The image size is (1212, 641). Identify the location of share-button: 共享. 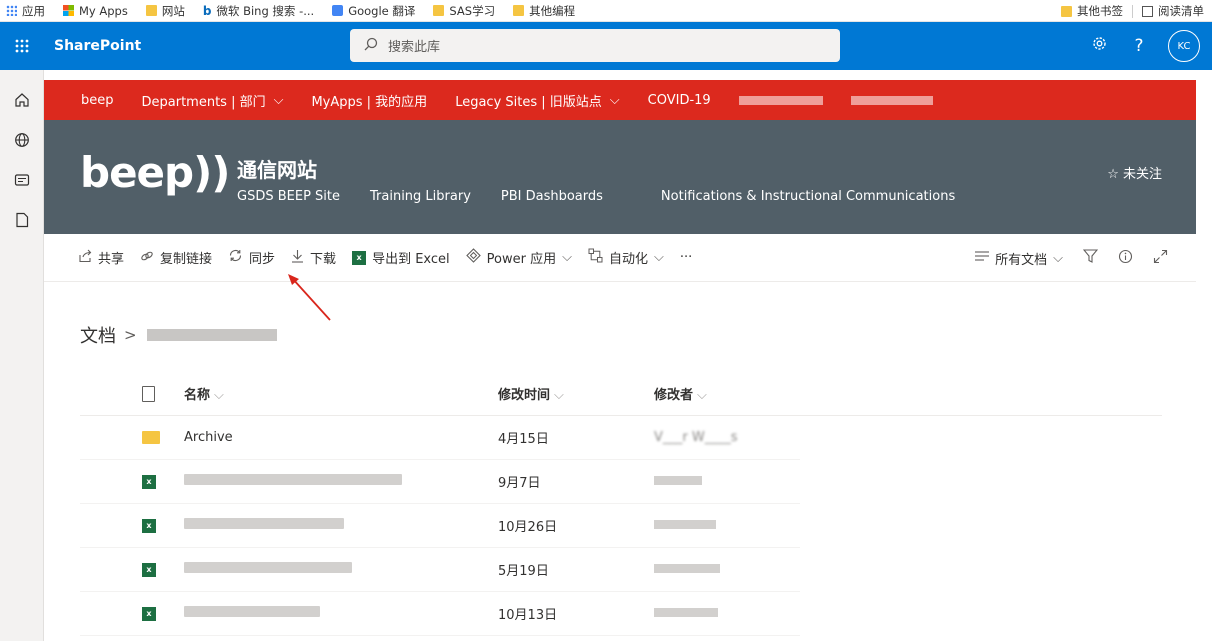
(101, 257).